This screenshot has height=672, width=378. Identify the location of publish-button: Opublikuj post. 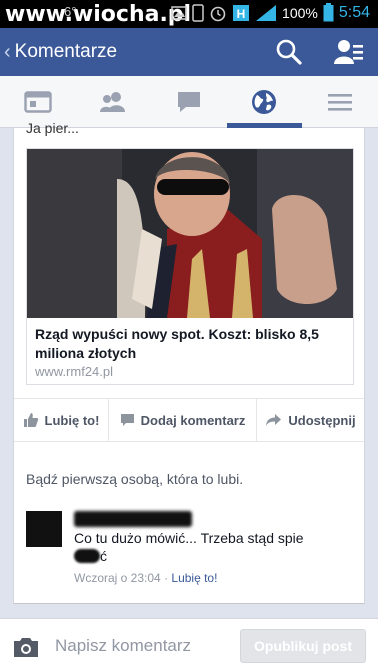
(303, 646).